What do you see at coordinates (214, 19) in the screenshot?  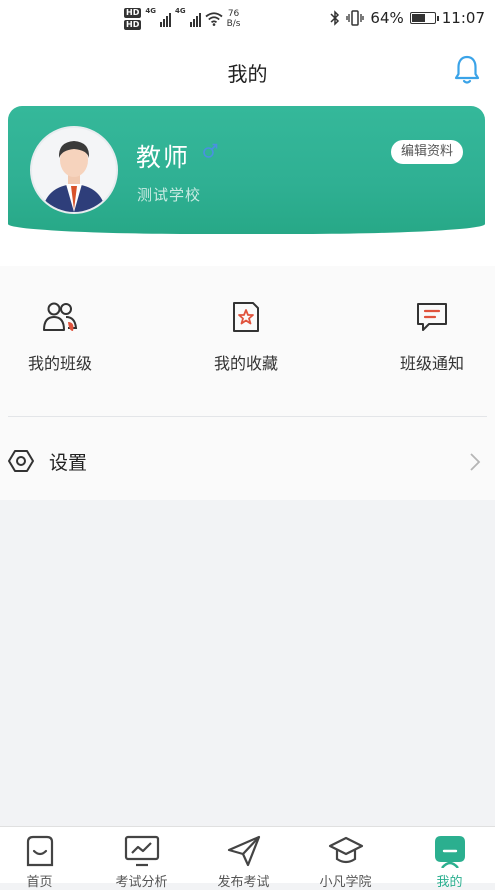 I see `wifi-icon` at bounding box center [214, 19].